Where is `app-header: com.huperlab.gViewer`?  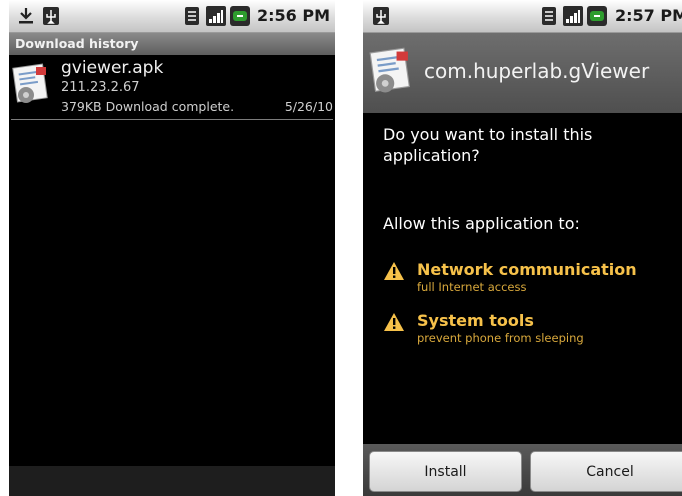
app-header: com.huperlab.gViewer is located at coordinates (522, 73).